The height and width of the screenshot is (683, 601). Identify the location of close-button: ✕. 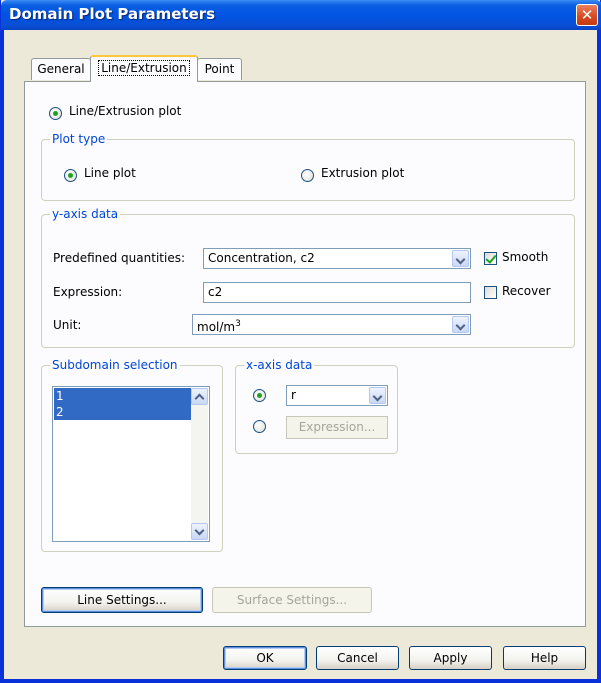
(587, 15).